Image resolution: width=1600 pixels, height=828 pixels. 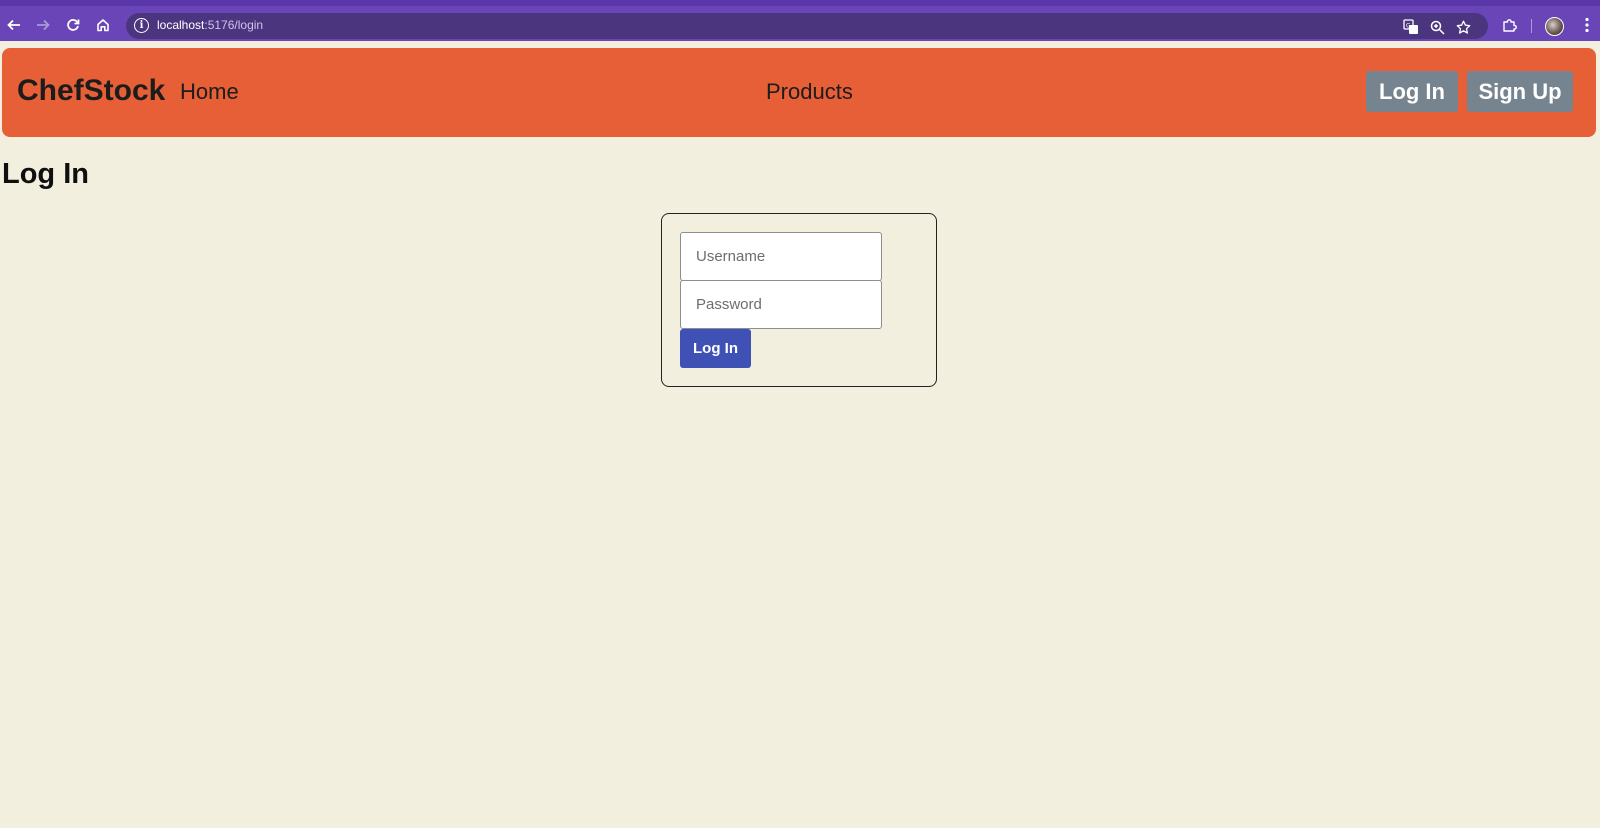 I want to click on browser-toolbar: i localhost:5176/login G, so click(x=800, y=20).